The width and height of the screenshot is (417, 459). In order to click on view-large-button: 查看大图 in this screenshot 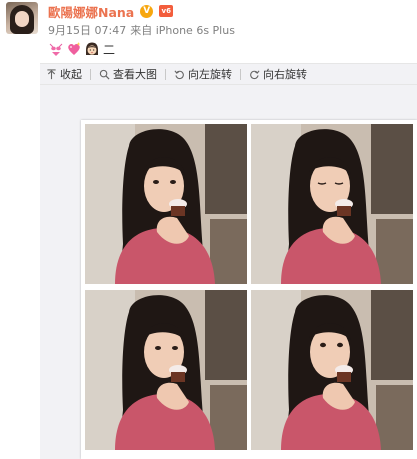, I will do `click(128, 74)`.